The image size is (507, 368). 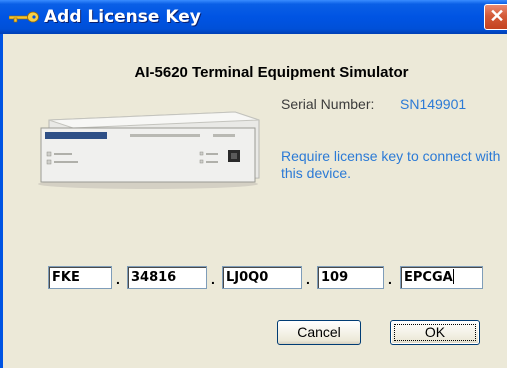 I want to click on license-key-segment-2: 34816, so click(x=167, y=277).